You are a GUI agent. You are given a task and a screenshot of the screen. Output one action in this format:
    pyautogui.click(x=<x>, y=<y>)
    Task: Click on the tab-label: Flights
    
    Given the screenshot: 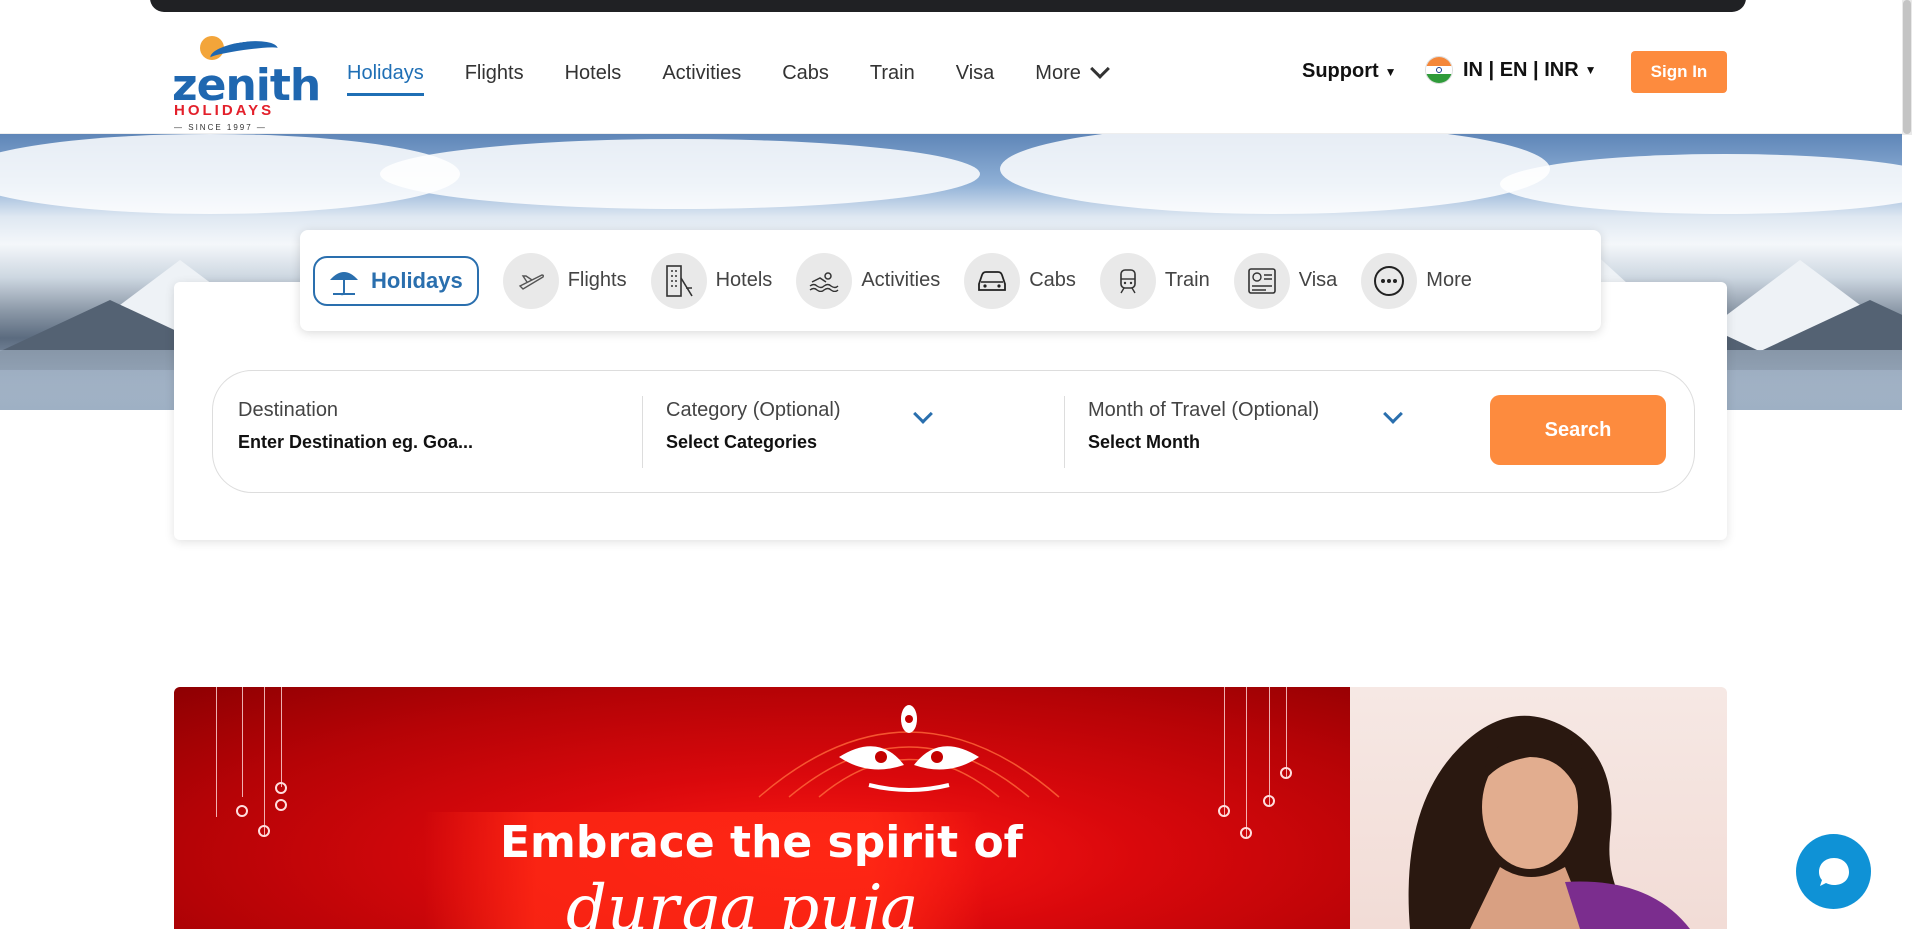 What is the action you would take?
    pyautogui.click(x=597, y=280)
    